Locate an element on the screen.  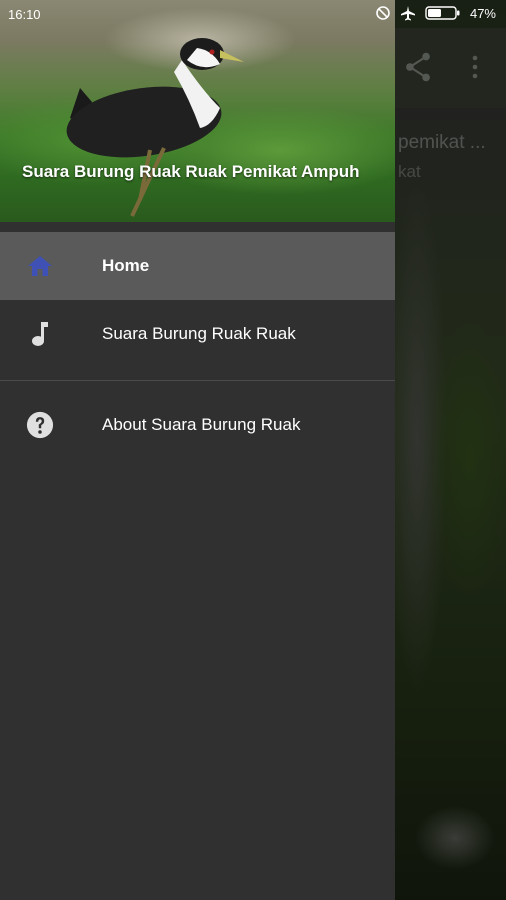
airplane-mode-icon is located at coordinates (407, 13).